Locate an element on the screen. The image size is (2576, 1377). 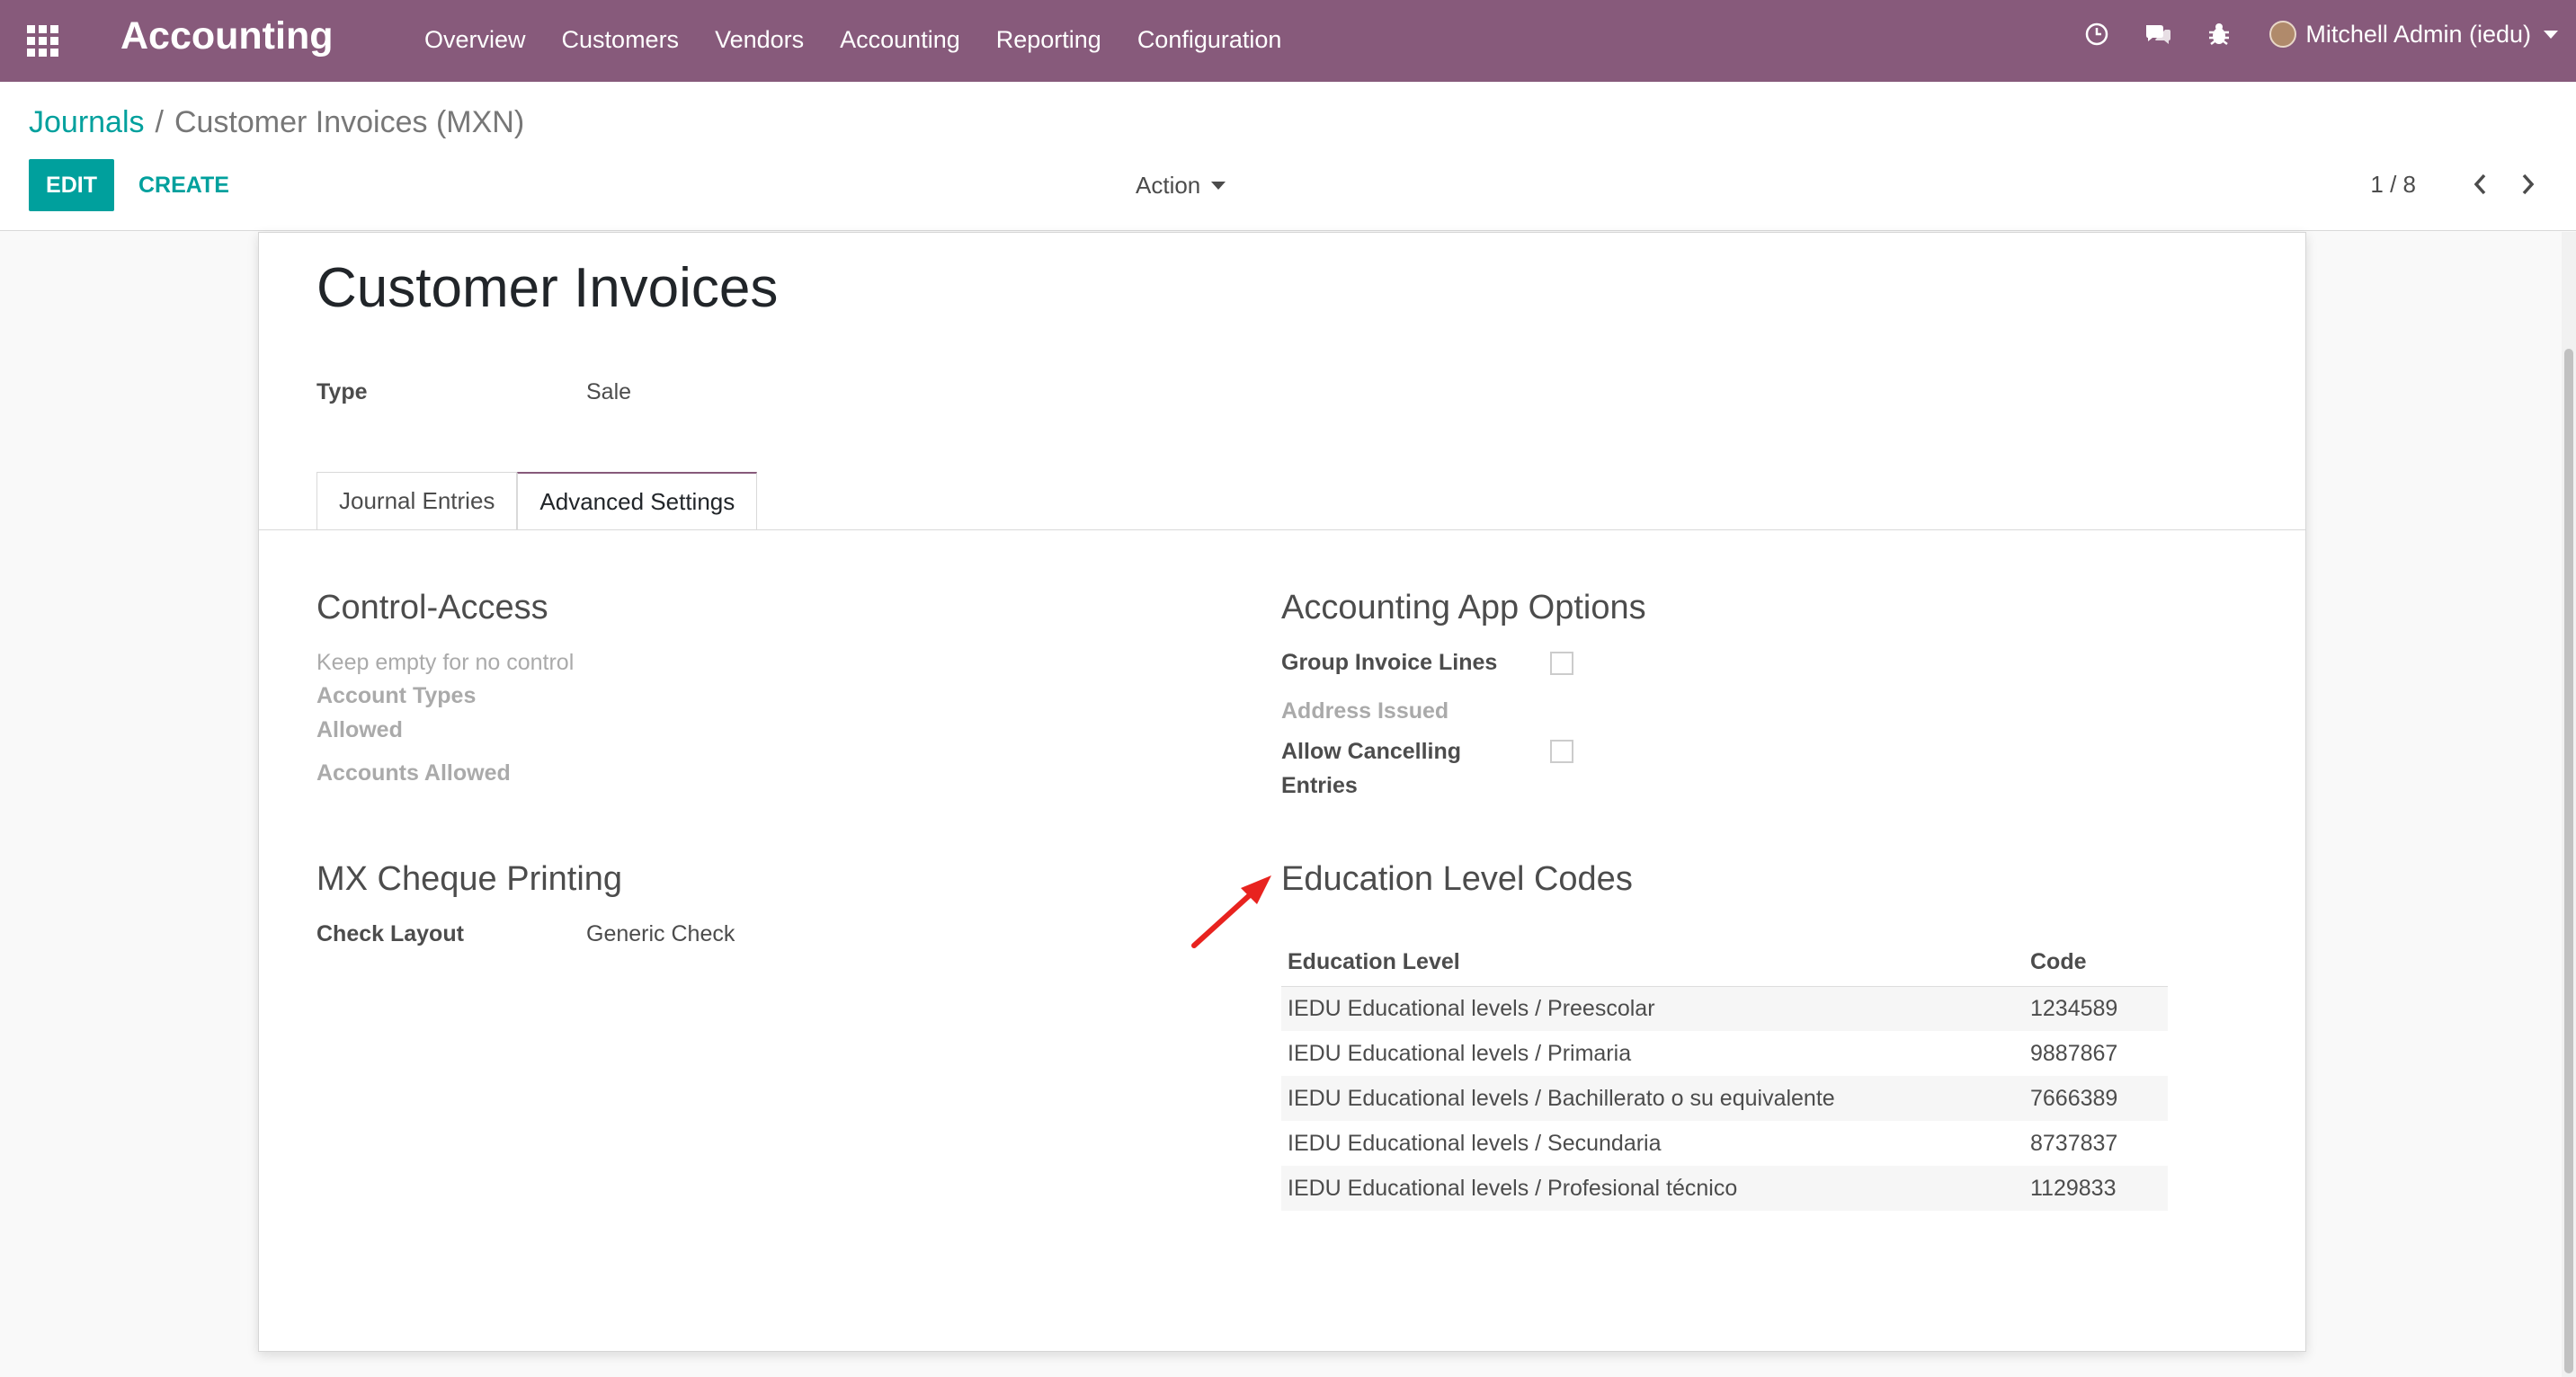
account-types-label-line2: Allowed is located at coordinates (360, 730).